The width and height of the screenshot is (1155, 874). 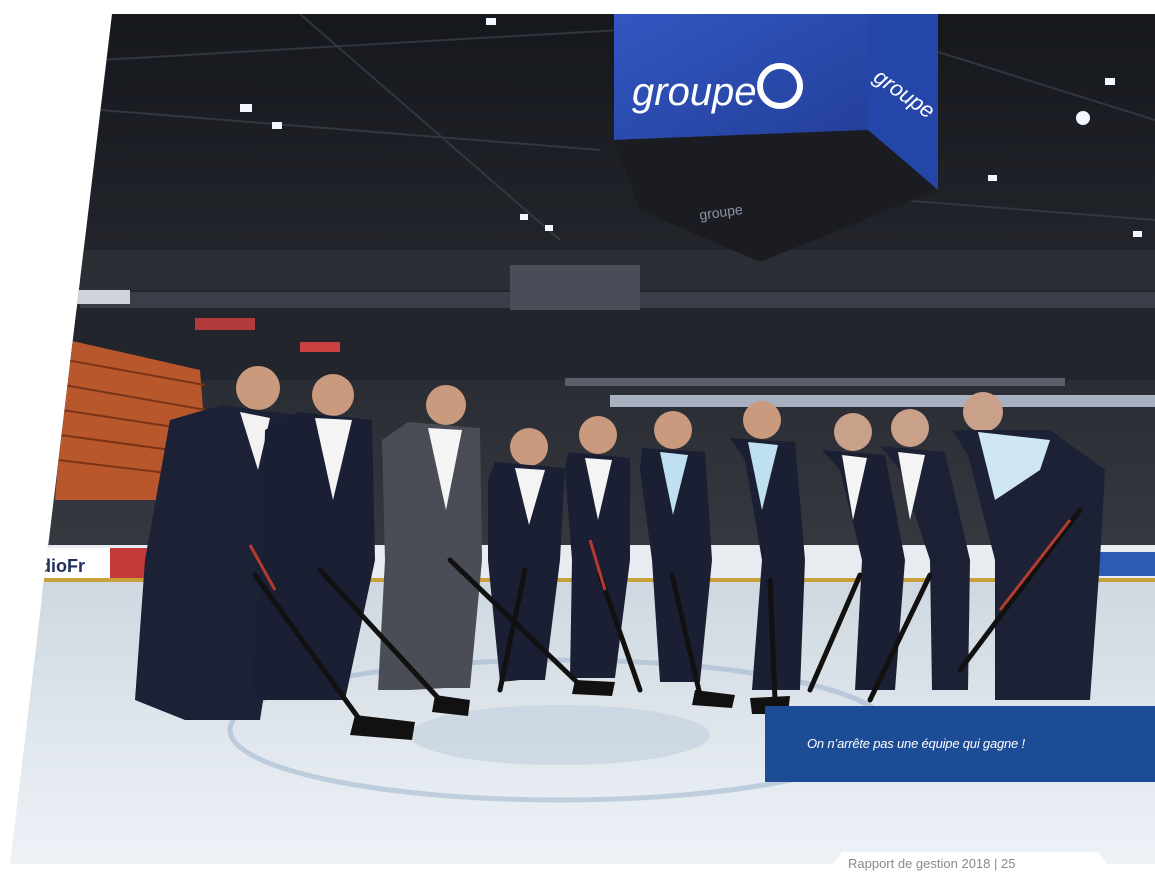 I want to click on photo-caption-box: On n’arrête pas une équipe qui gagne !, so click(x=960, y=744).